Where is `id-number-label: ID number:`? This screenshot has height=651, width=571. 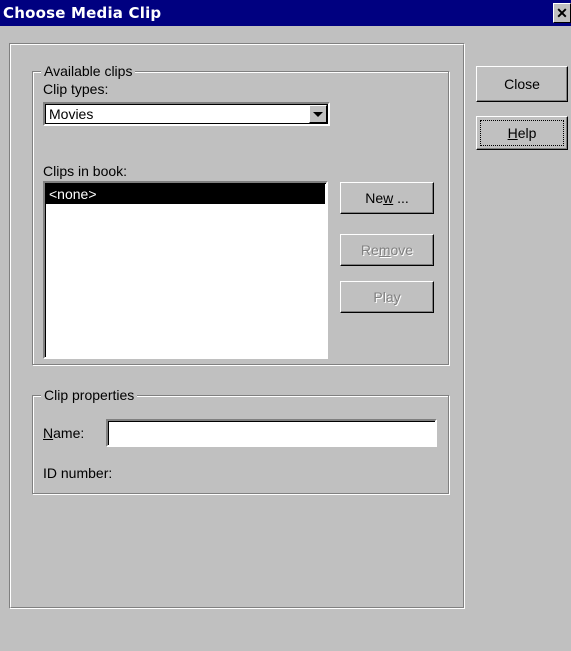
id-number-label: ID number: is located at coordinates (78, 473).